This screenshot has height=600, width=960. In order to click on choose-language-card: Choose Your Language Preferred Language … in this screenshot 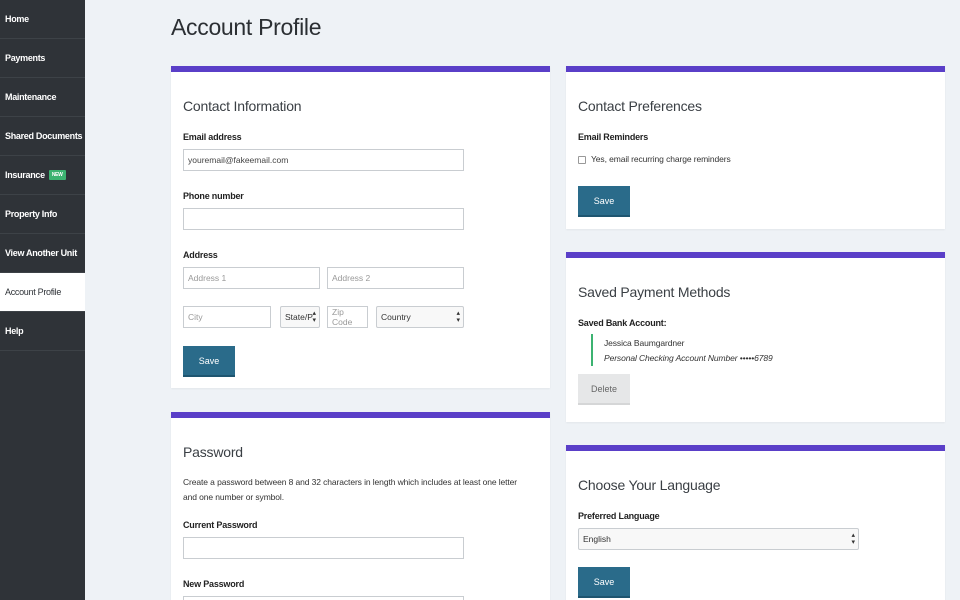, I will do `click(755, 522)`.